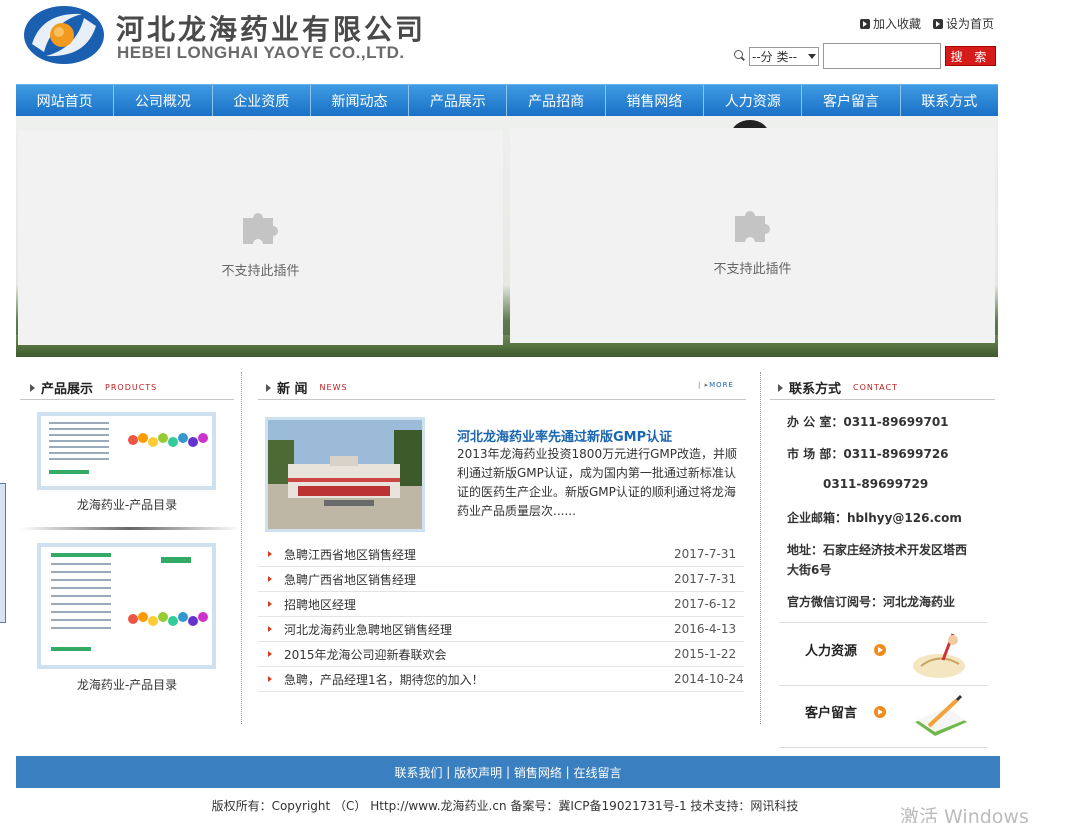 The height and width of the screenshot is (823, 1080). I want to click on contact-title-en: CONTACT, so click(875, 387).